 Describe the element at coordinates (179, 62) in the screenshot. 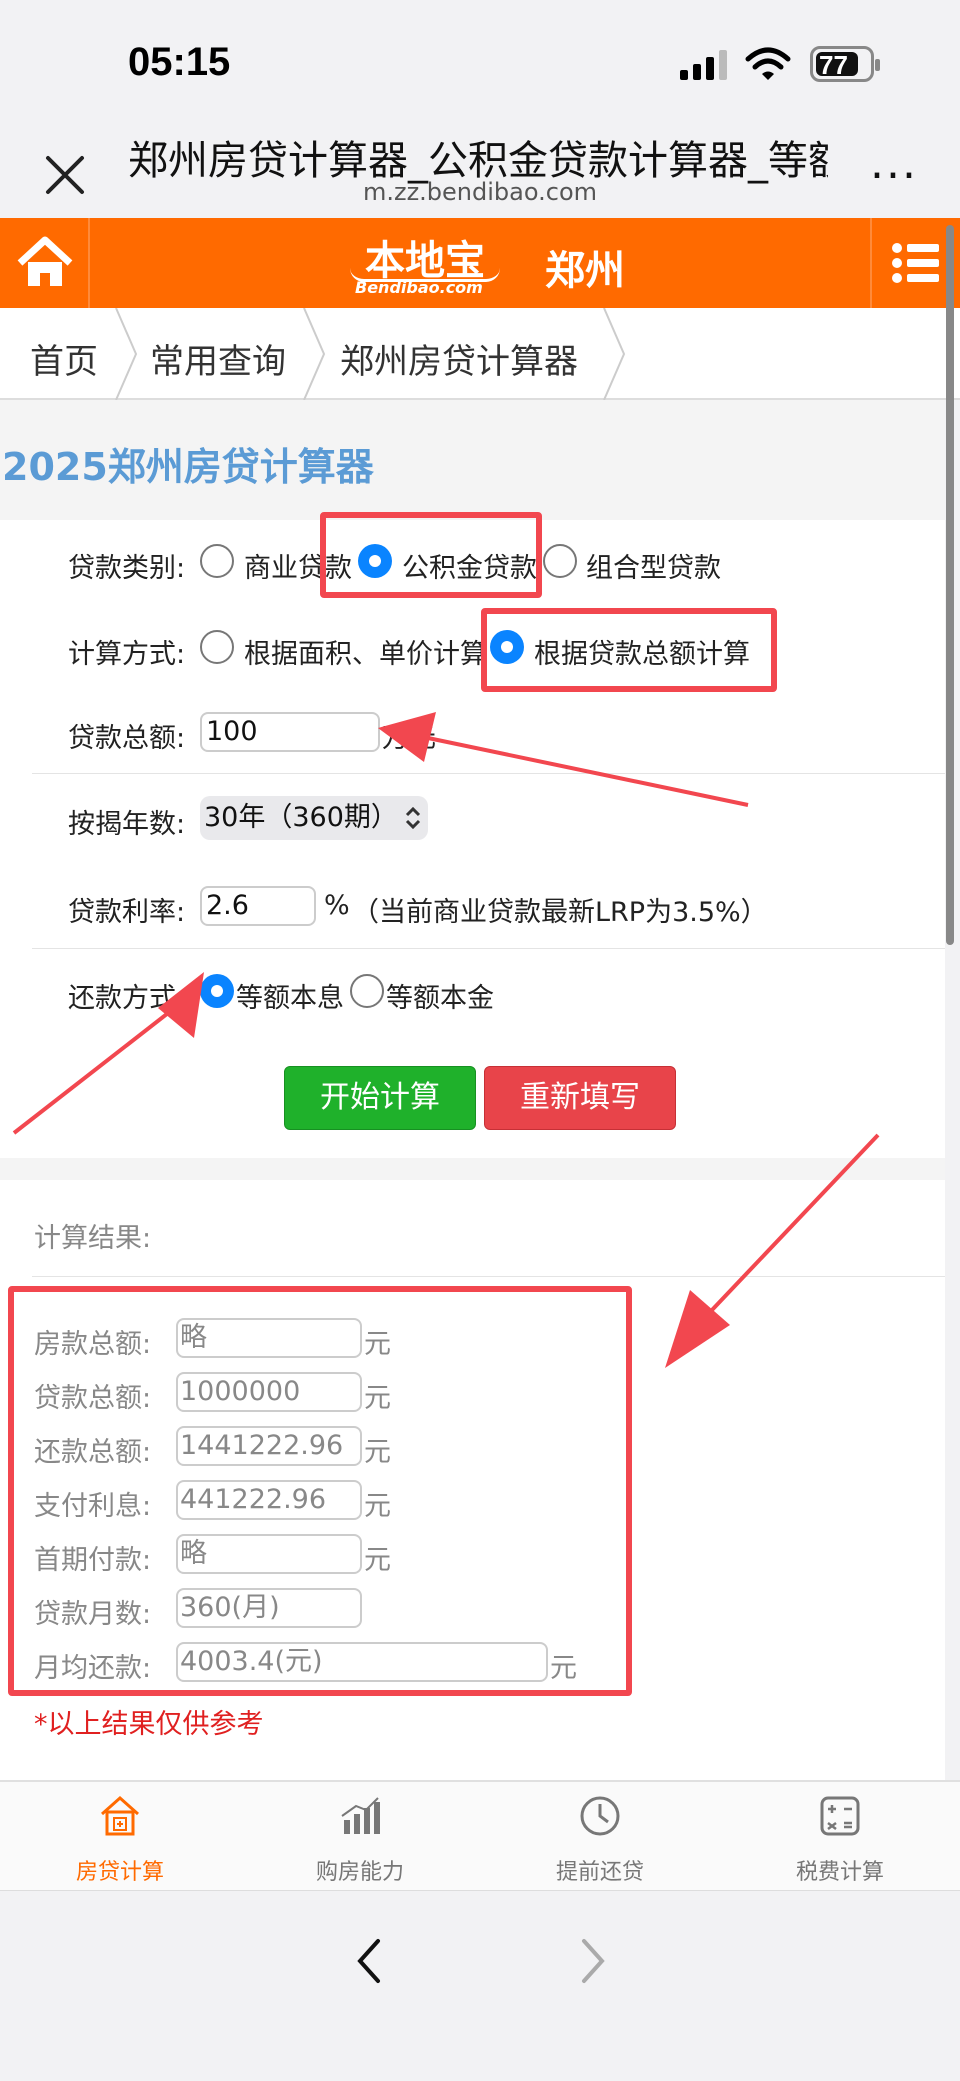

I see `status-time: 05:15` at that location.